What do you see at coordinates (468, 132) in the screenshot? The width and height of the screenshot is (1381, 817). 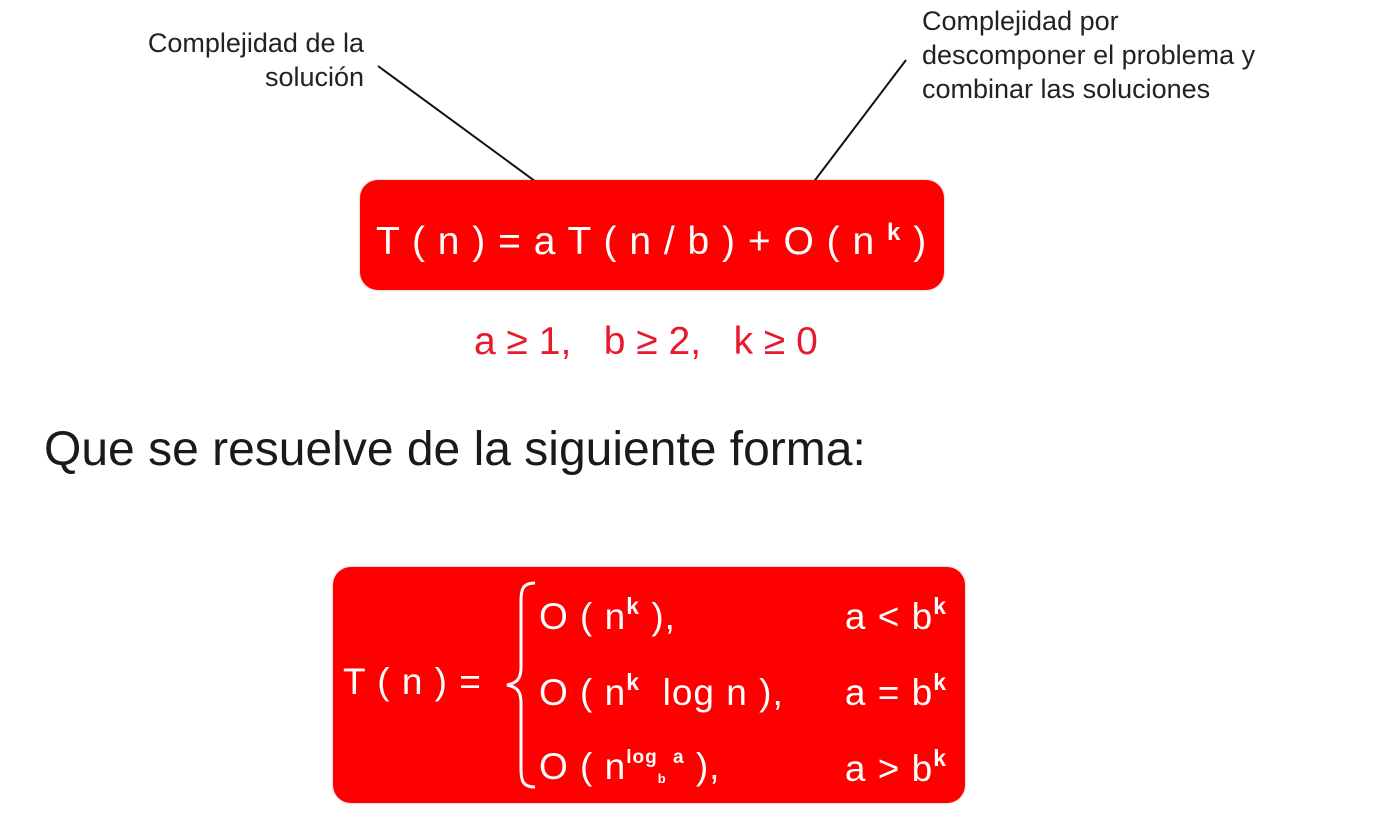 I see `arrow-left` at bounding box center [468, 132].